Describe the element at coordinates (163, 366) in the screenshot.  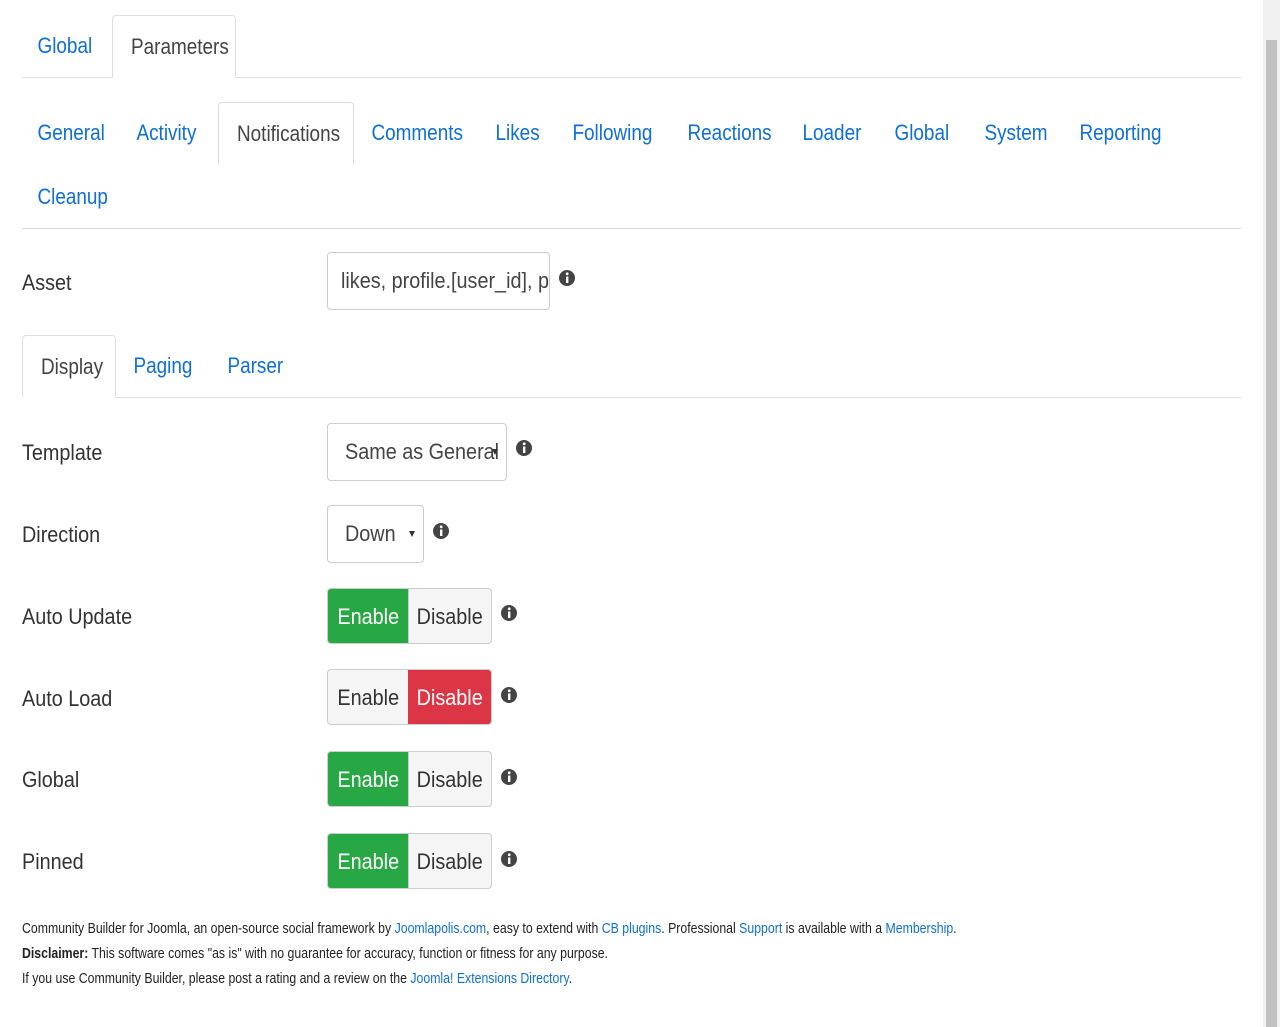
I see `tab-paging: Paging` at that location.